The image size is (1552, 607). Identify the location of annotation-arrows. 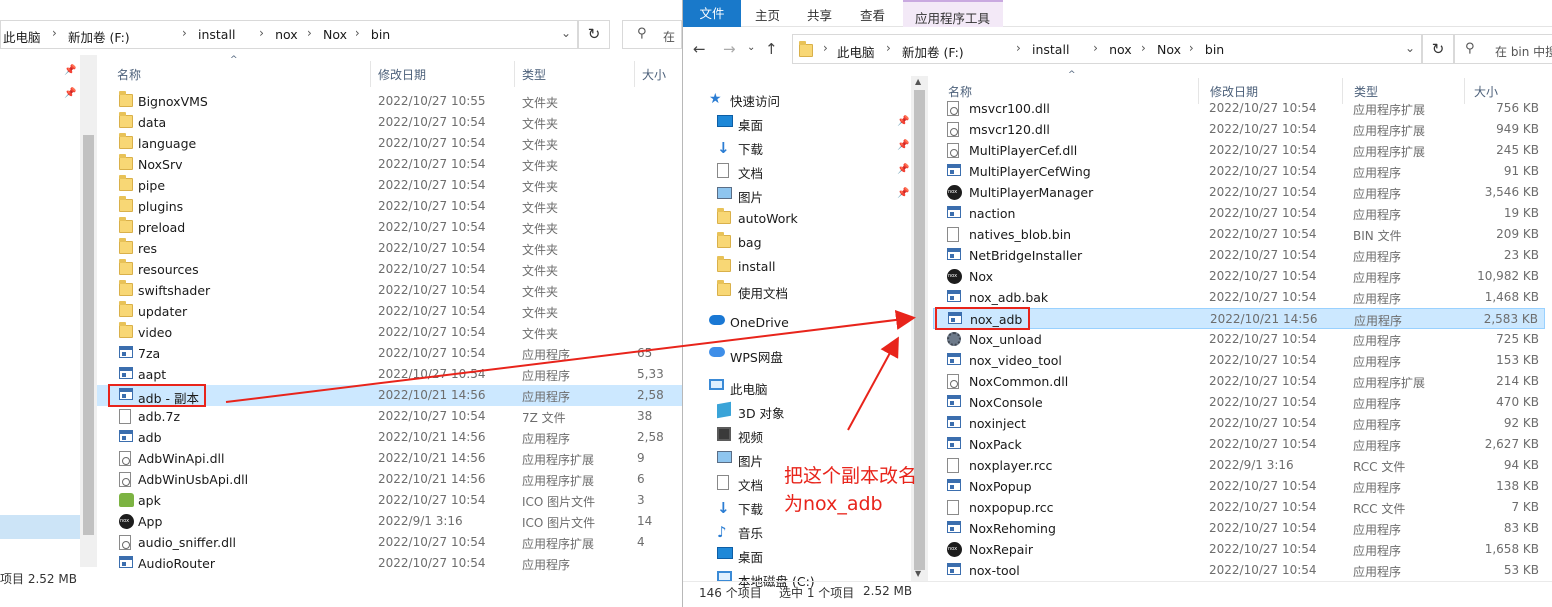
(570, 370).